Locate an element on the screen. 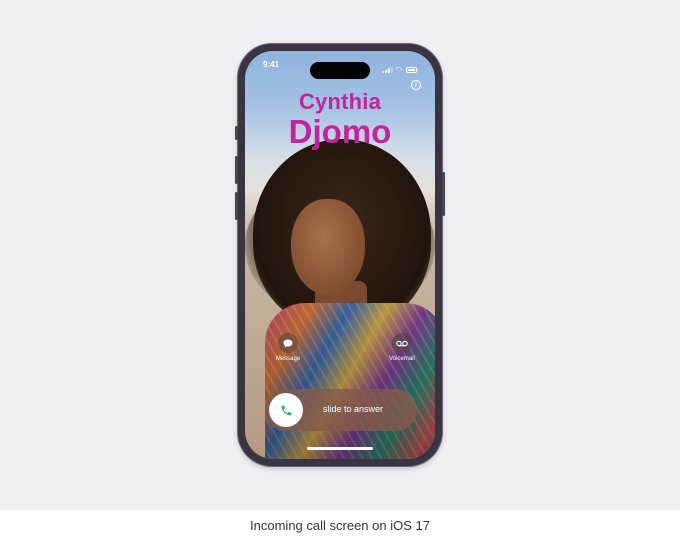 Image resolution: width=680 pixels, height=540 pixels. action-button is located at coordinates (236, 133).